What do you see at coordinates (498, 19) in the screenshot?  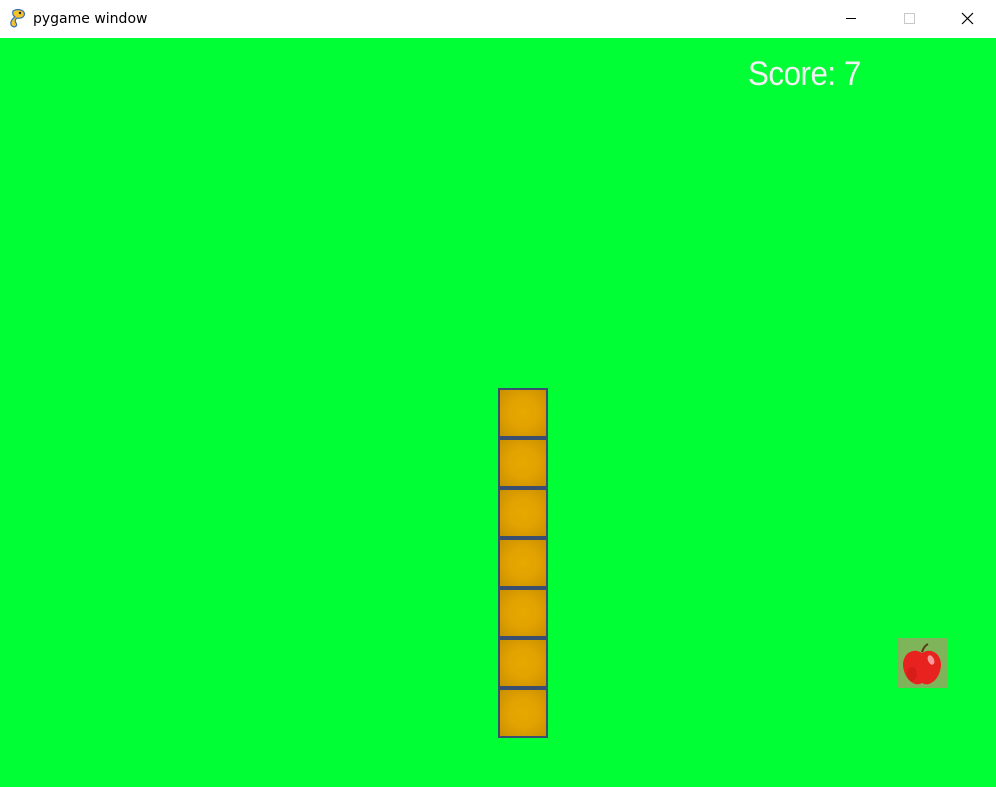 I see `title-bar: pygame window` at bounding box center [498, 19].